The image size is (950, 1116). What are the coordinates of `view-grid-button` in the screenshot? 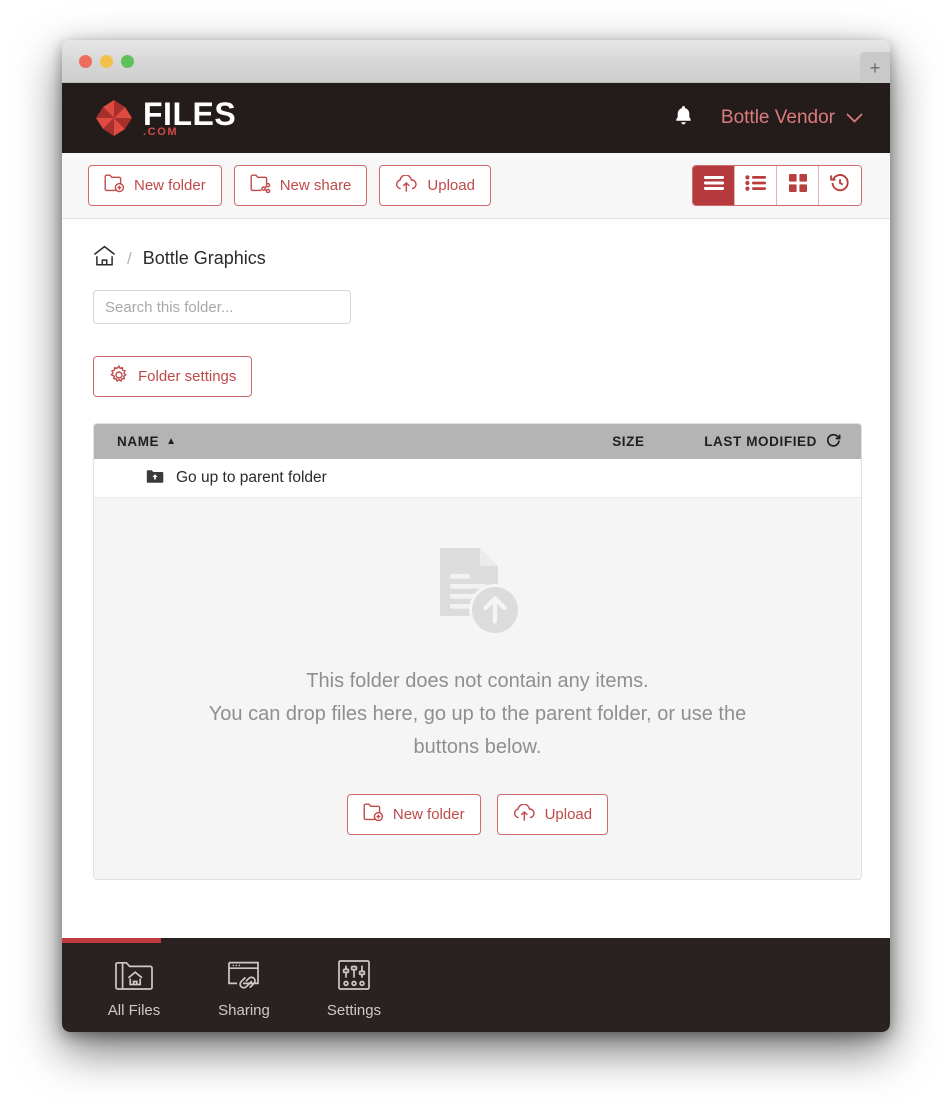 It's located at (798, 185).